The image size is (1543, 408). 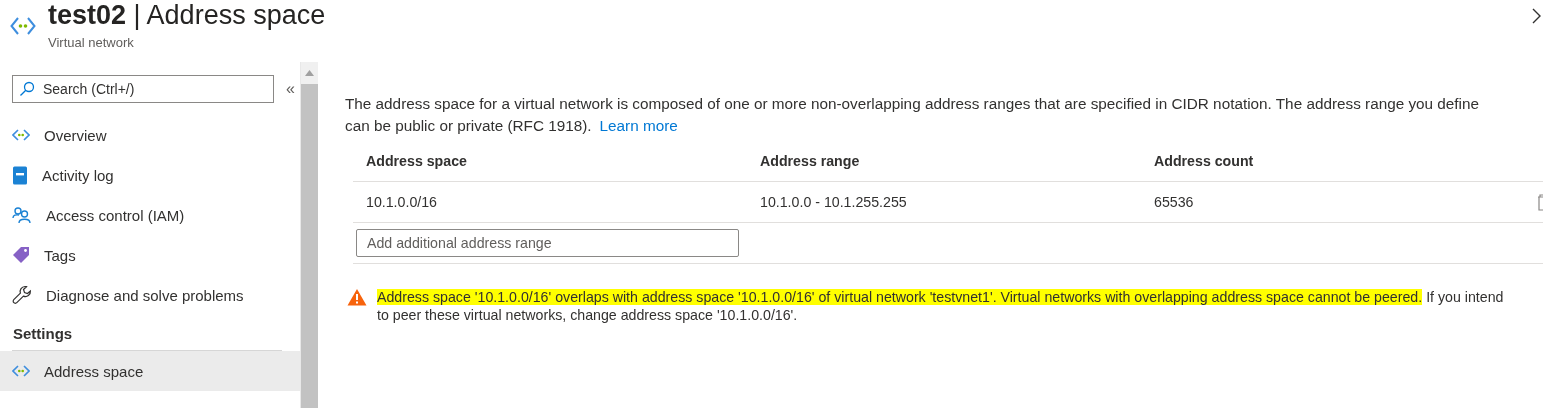 What do you see at coordinates (913, 104) in the screenshot?
I see `description-text: The address space for a virtual network is composed of one or more non-overlapping address ranges that are specified in CIDR notation. The address range you define` at bounding box center [913, 104].